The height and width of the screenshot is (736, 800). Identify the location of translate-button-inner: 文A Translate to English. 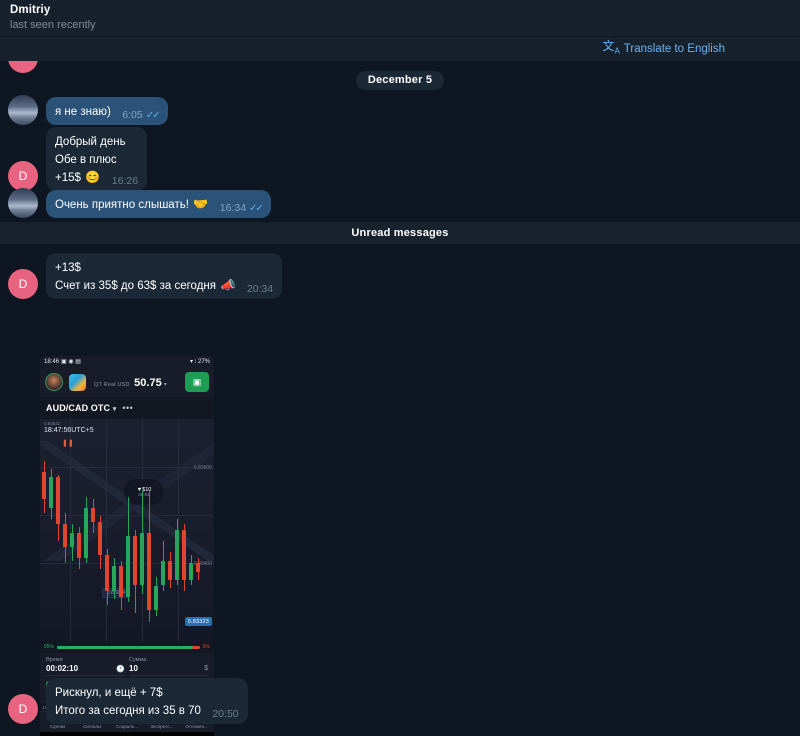
(663, 48).